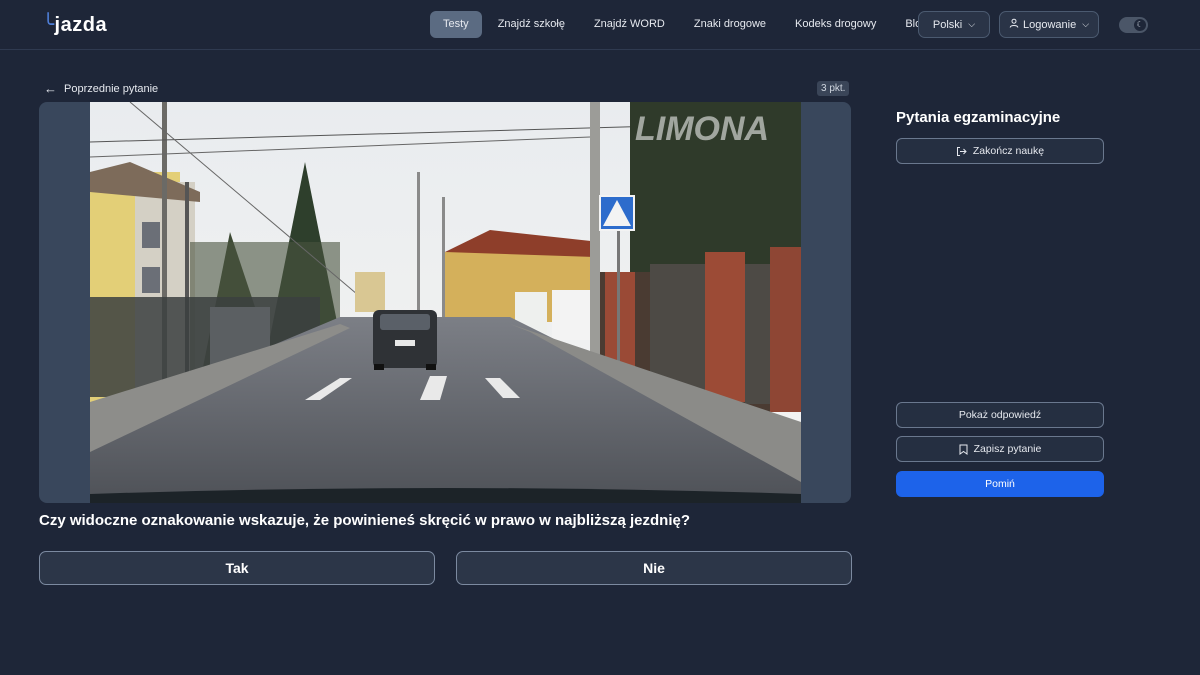  What do you see at coordinates (237, 568) in the screenshot?
I see `answer-yes-button: Tak` at bounding box center [237, 568].